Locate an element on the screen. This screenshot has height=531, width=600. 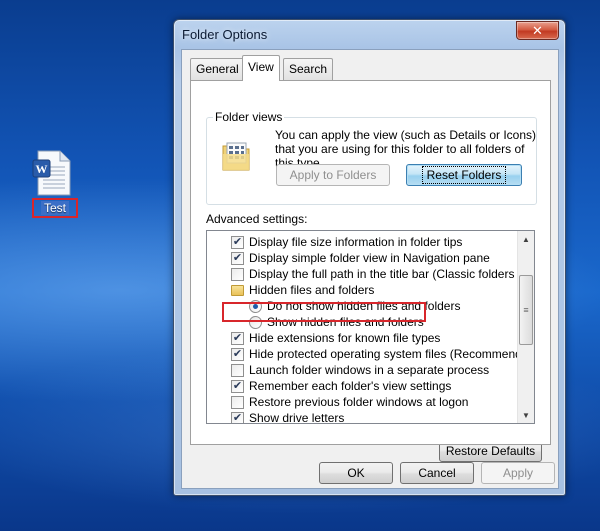
tab-view-label: View is located at coordinates (261, 67).